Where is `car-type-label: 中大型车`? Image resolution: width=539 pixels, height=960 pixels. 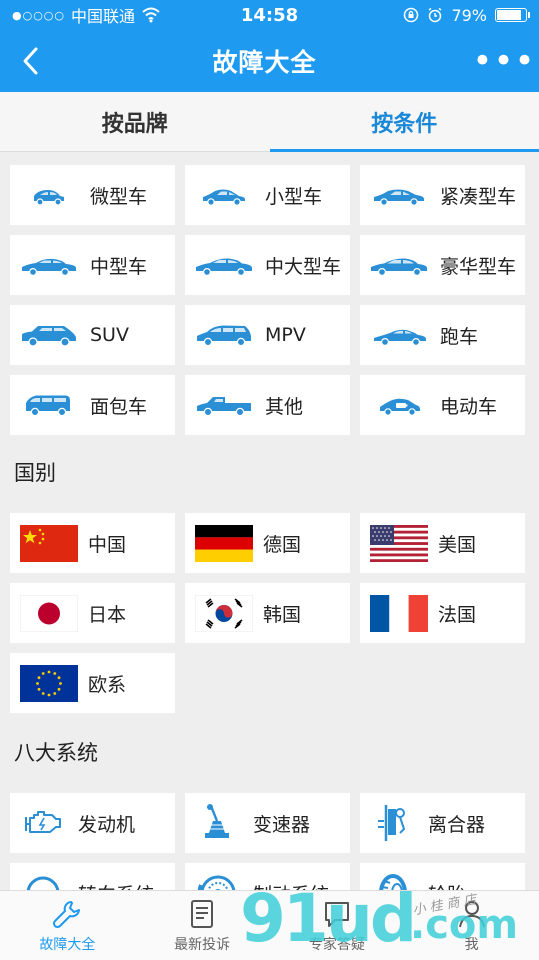
car-type-label: 中大型车 is located at coordinates (303, 266).